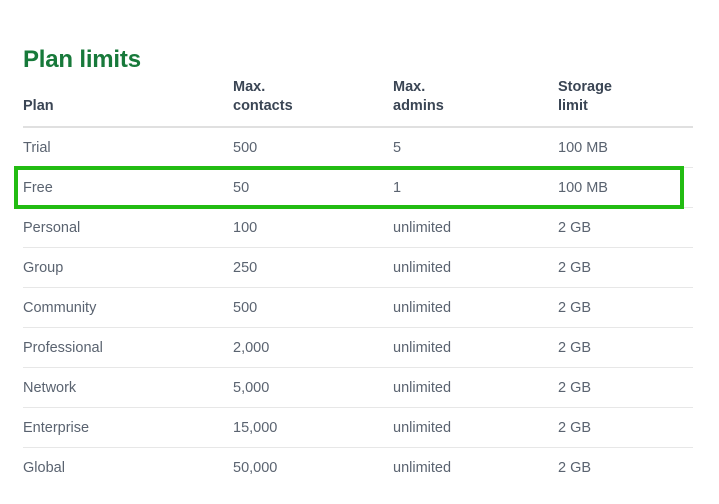 The width and height of the screenshot is (719, 504). What do you see at coordinates (475, 147) in the screenshot?
I see `cell-admins: 5` at bounding box center [475, 147].